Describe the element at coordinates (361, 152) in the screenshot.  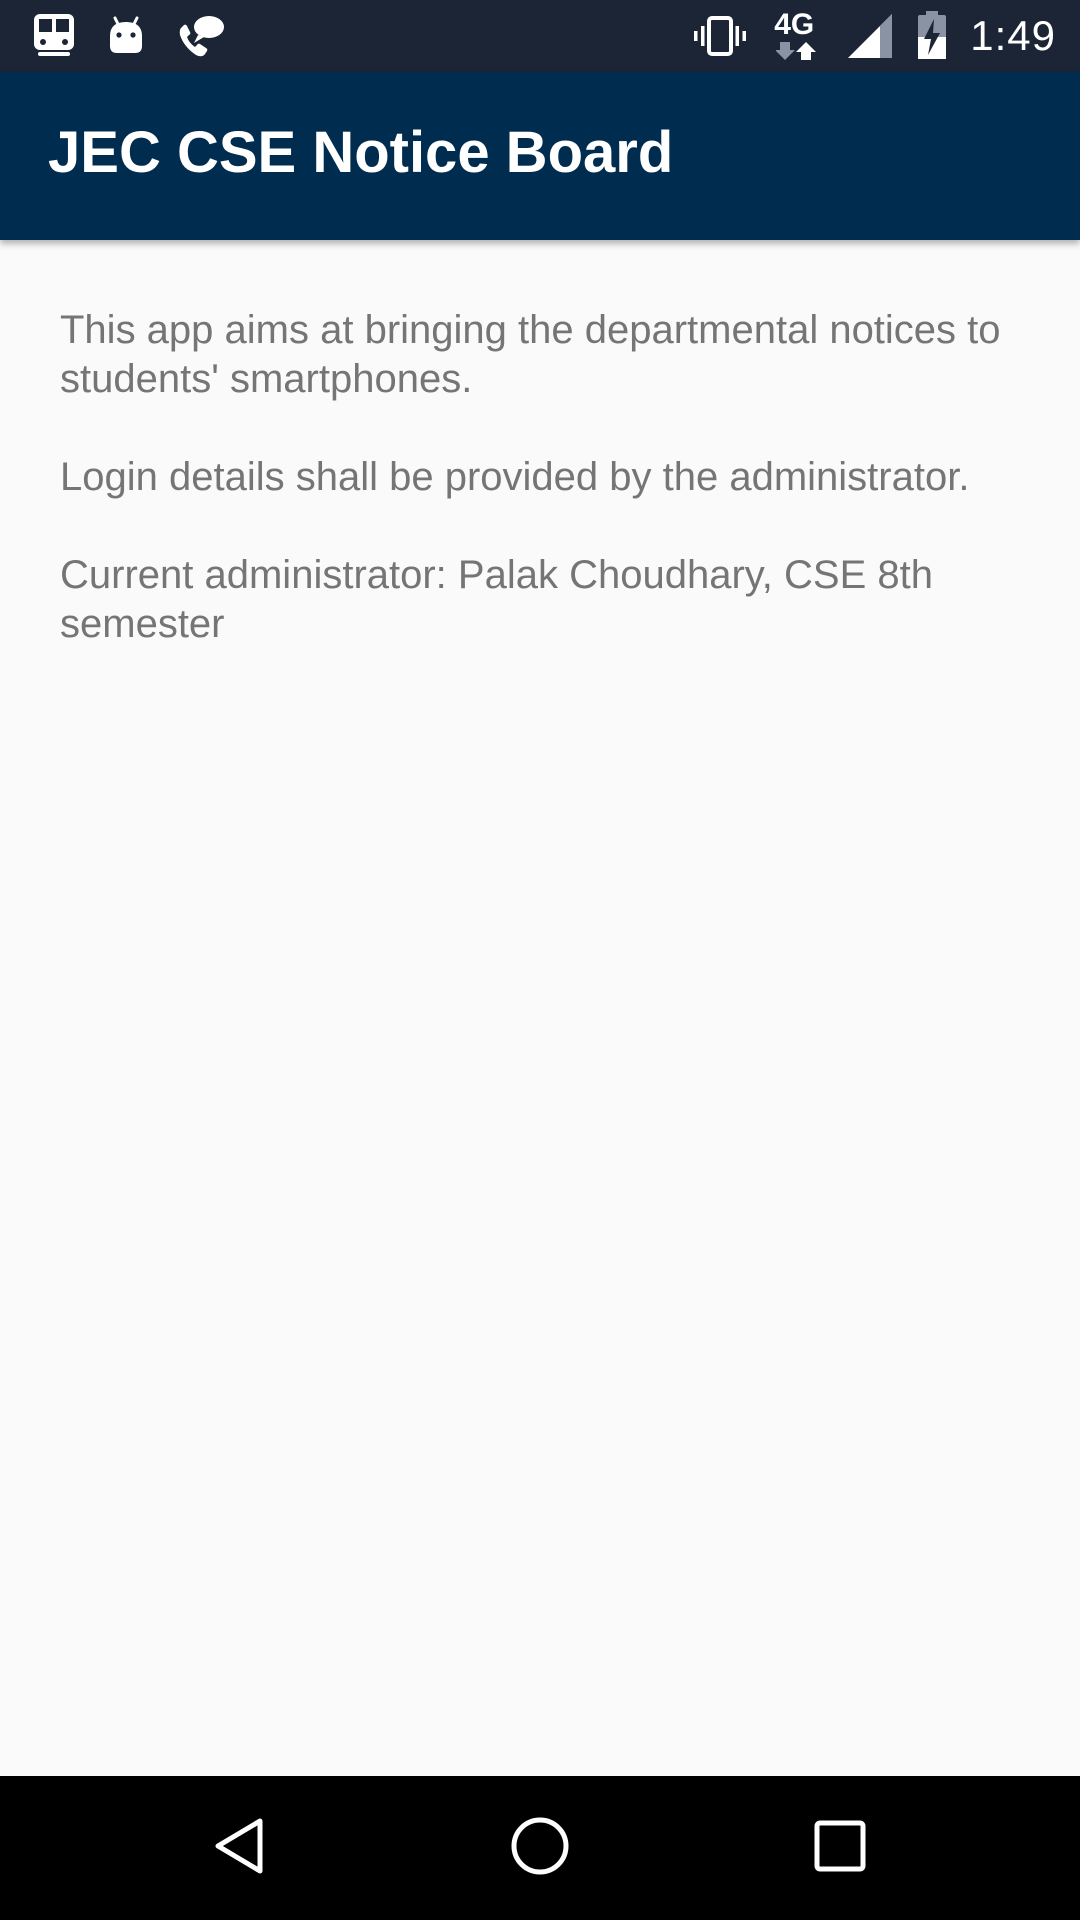
I see `app-title: JEC CSE Notice Board` at that location.